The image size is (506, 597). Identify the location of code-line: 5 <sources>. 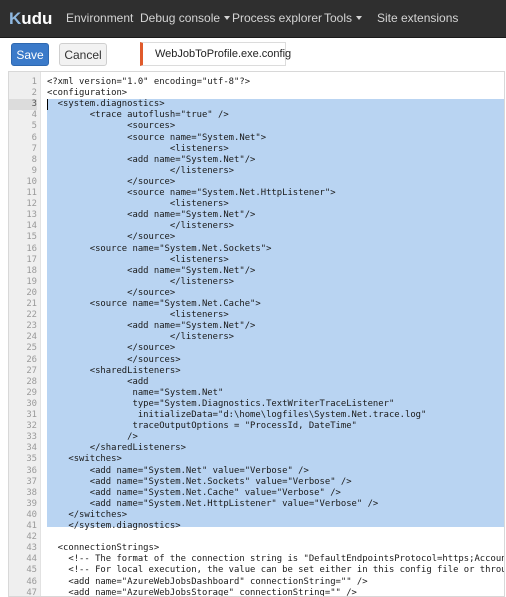
(256, 126).